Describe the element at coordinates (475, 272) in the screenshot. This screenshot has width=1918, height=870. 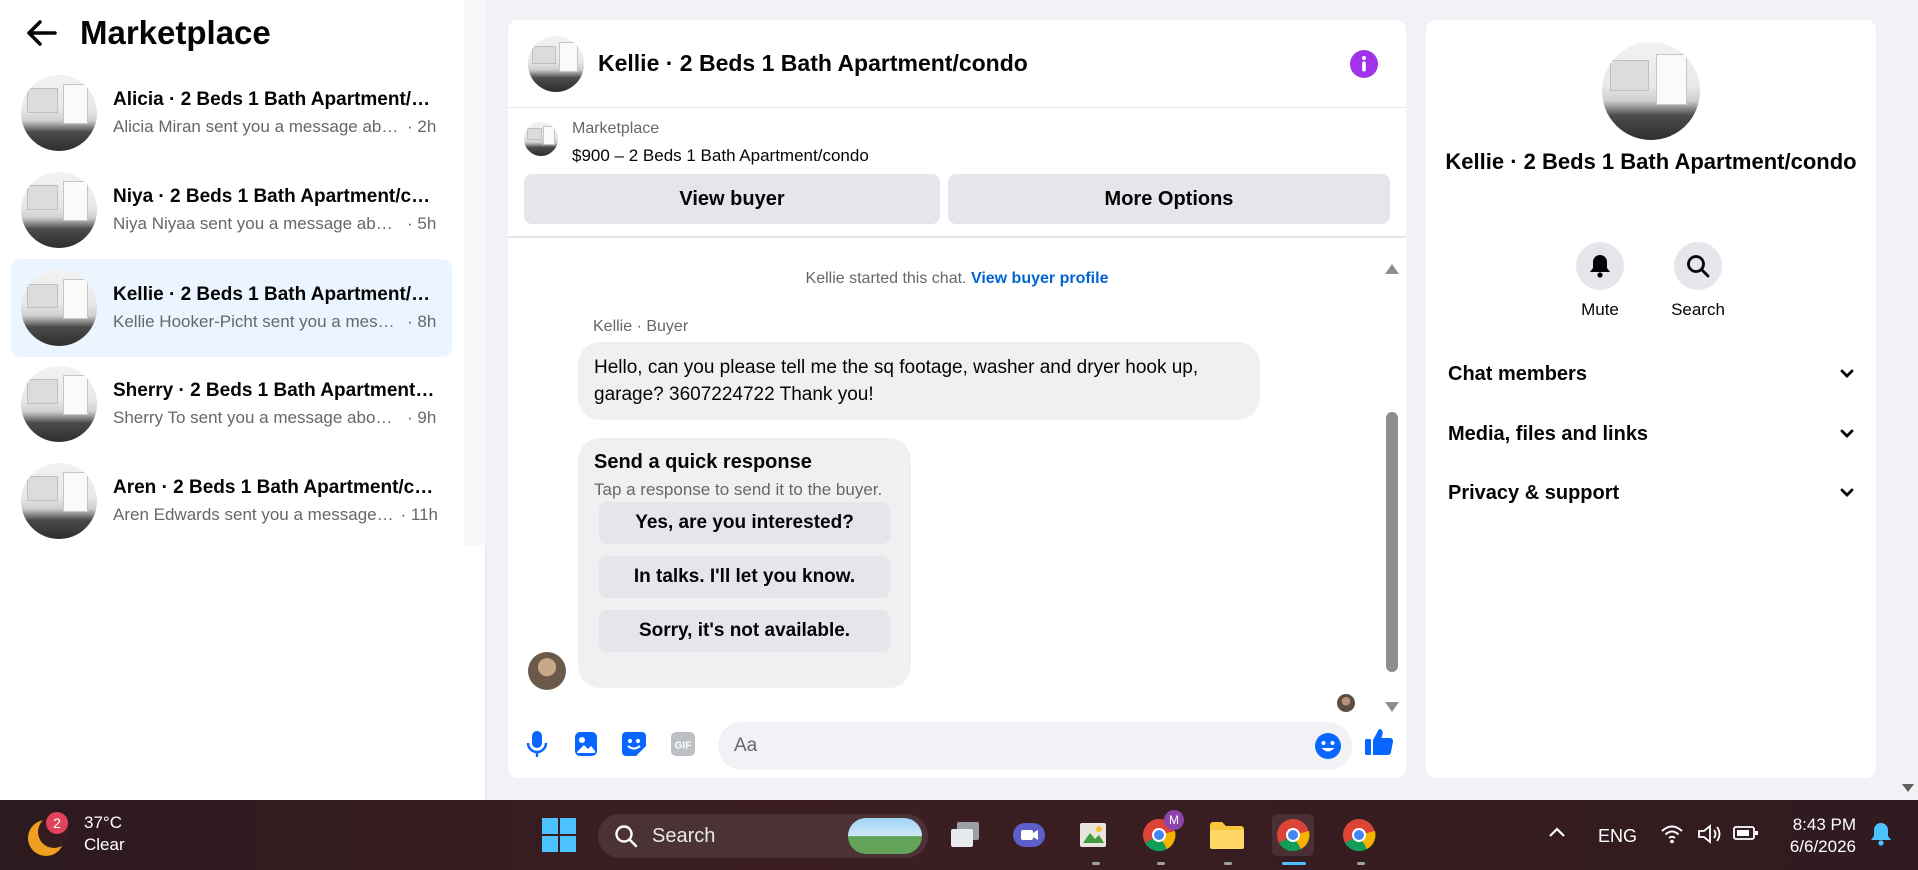
I see `sidebar-scrollbar` at that location.